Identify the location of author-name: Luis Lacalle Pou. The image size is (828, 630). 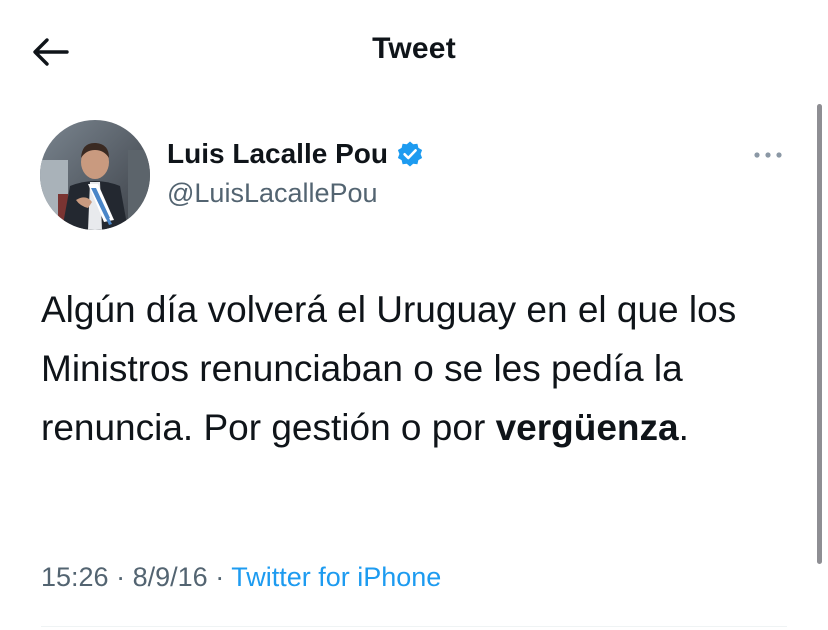
(295, 154).